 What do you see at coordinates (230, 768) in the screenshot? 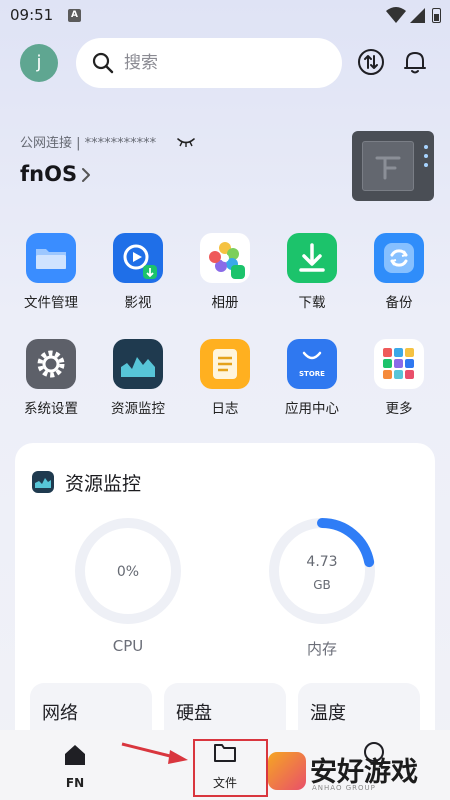
I see `annotation-highlight-box` at bounding box center [230, 768].